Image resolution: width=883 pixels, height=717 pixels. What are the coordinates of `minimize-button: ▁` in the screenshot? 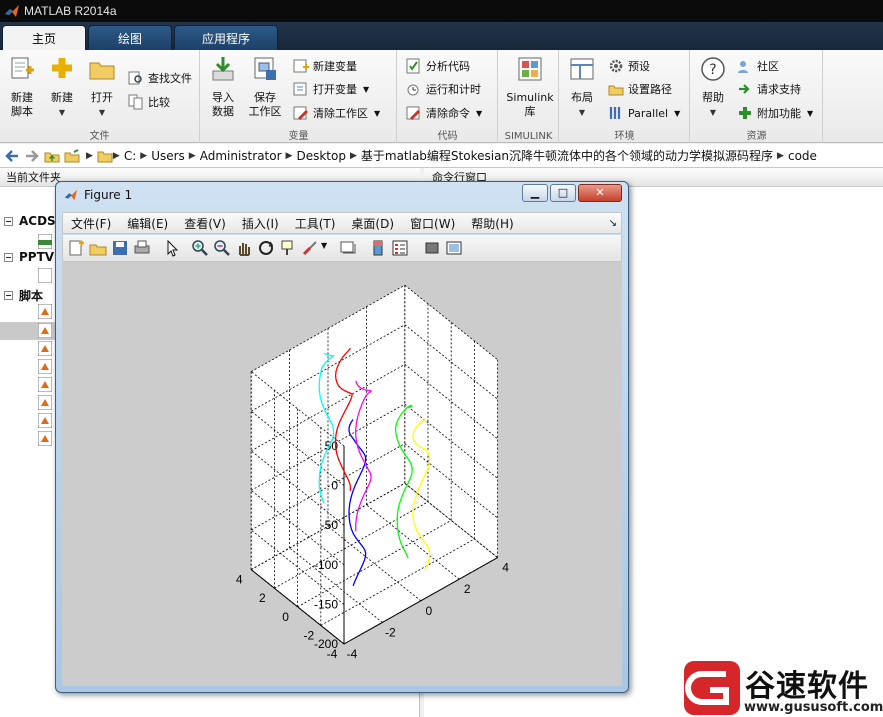 It's located at (535, 193).